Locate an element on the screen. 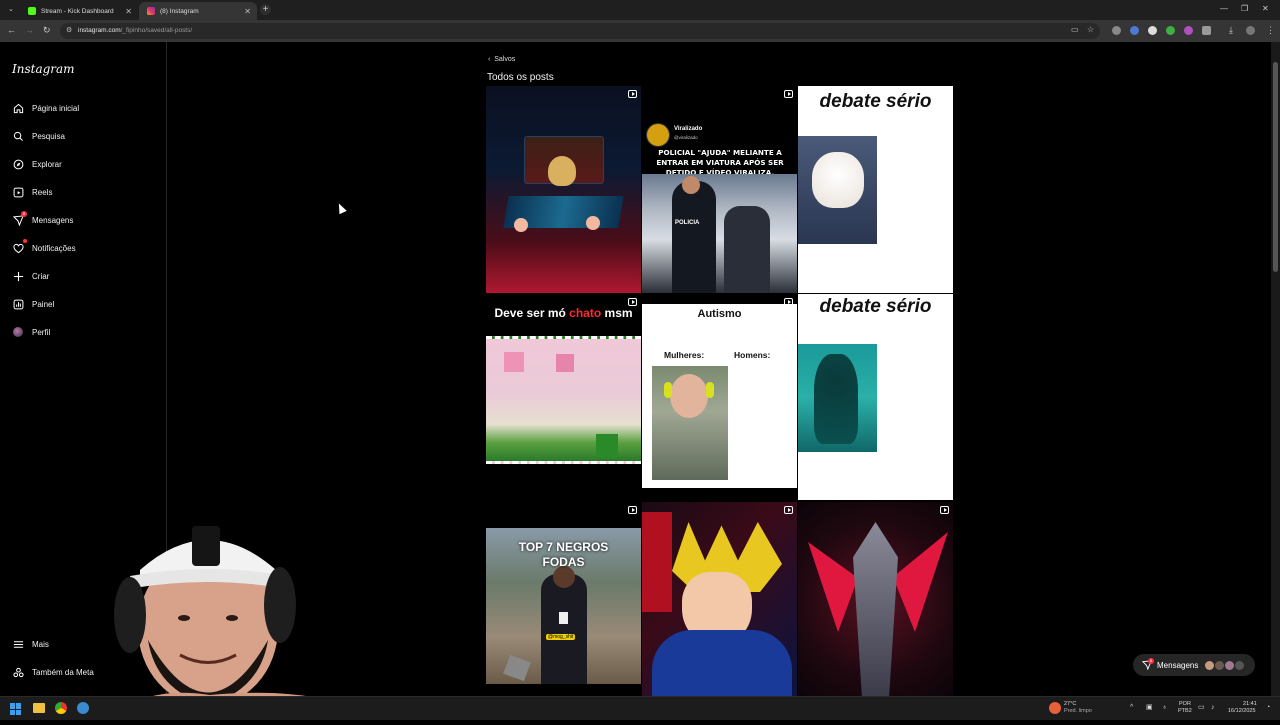  post-image-bg-red is located at coordinates (657, 562).